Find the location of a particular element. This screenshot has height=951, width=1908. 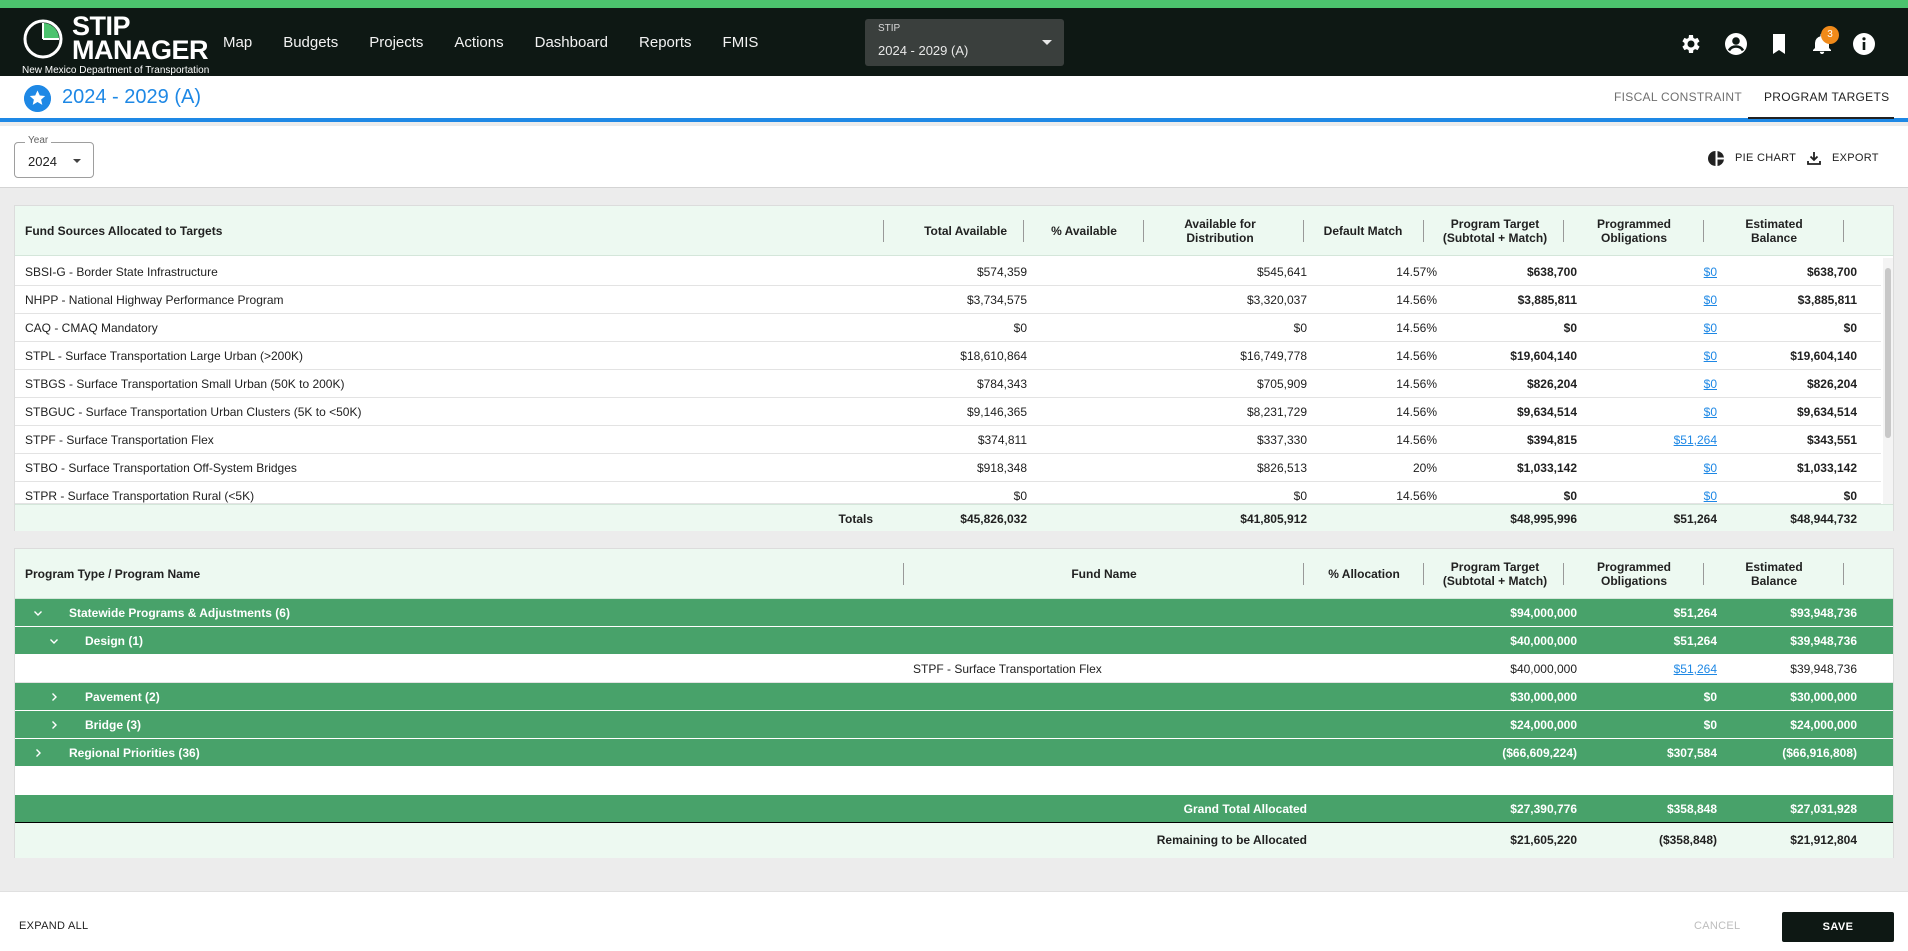

remaining-estimated-balance: $21,912,804 is located at coordinates (1823, 840).